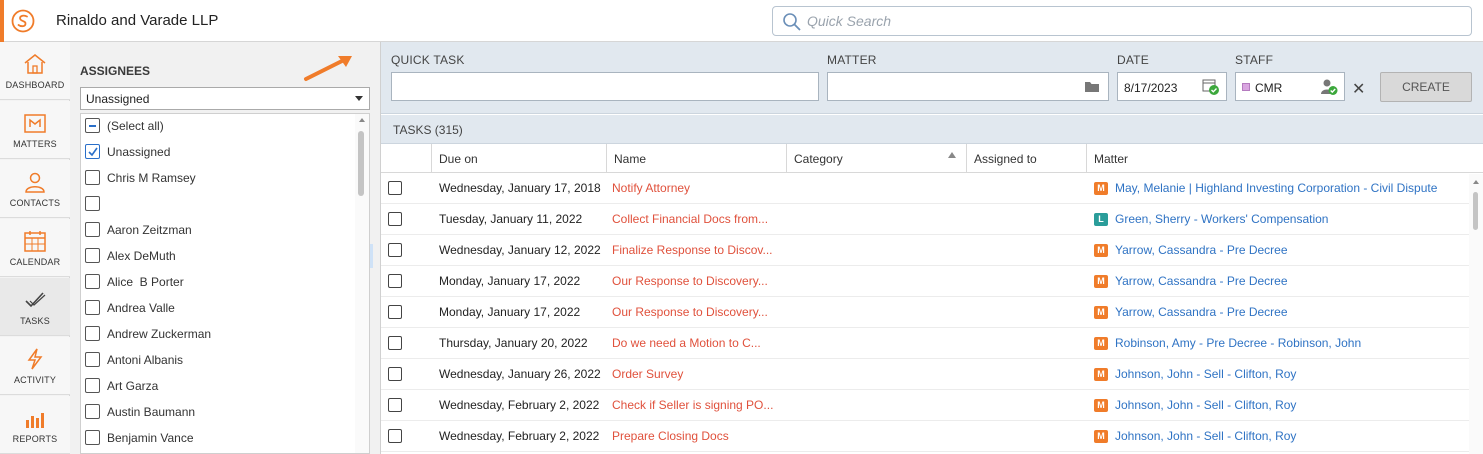 The width and height of the screenshot is (1483, 454). I want to click on column-header-matter: Matter, so click(1284, 158).